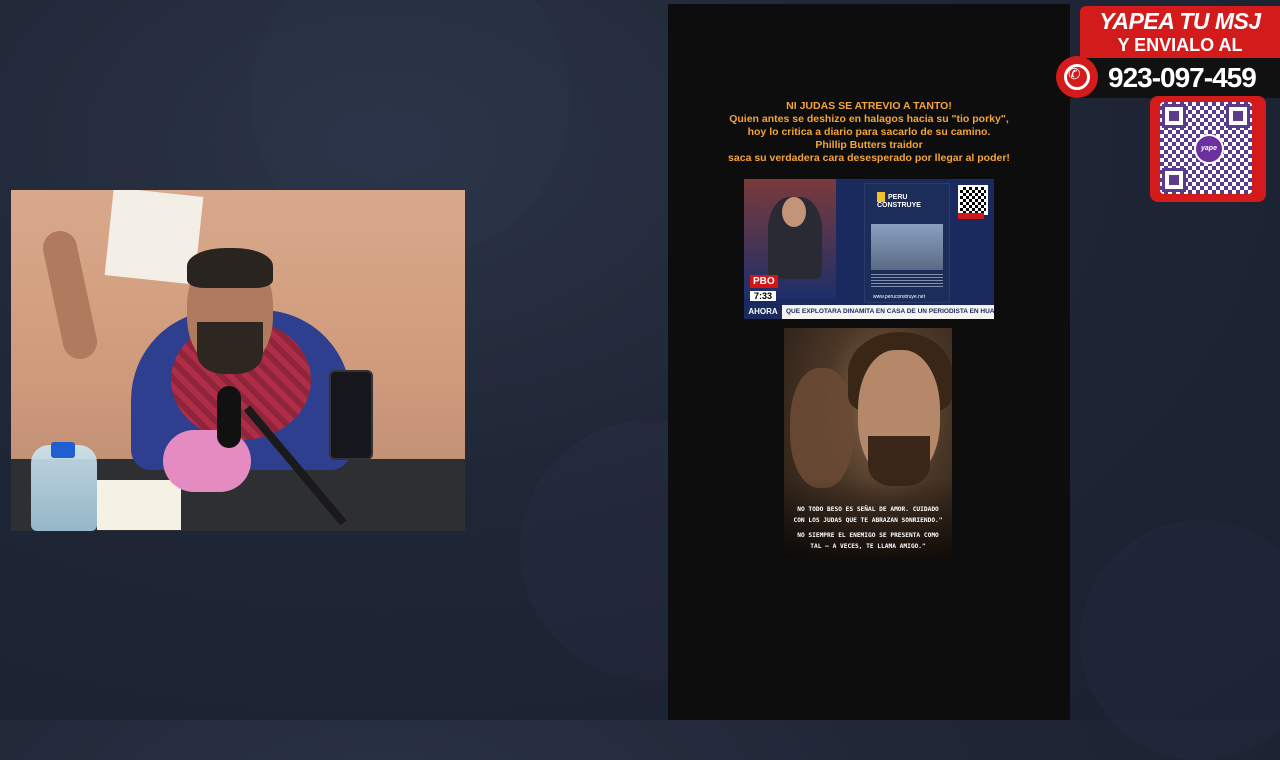 The image size is (1280, 760). Describe the element at coordinates (1180, 640) in the screenshot. I see `background-decoration` at that location.